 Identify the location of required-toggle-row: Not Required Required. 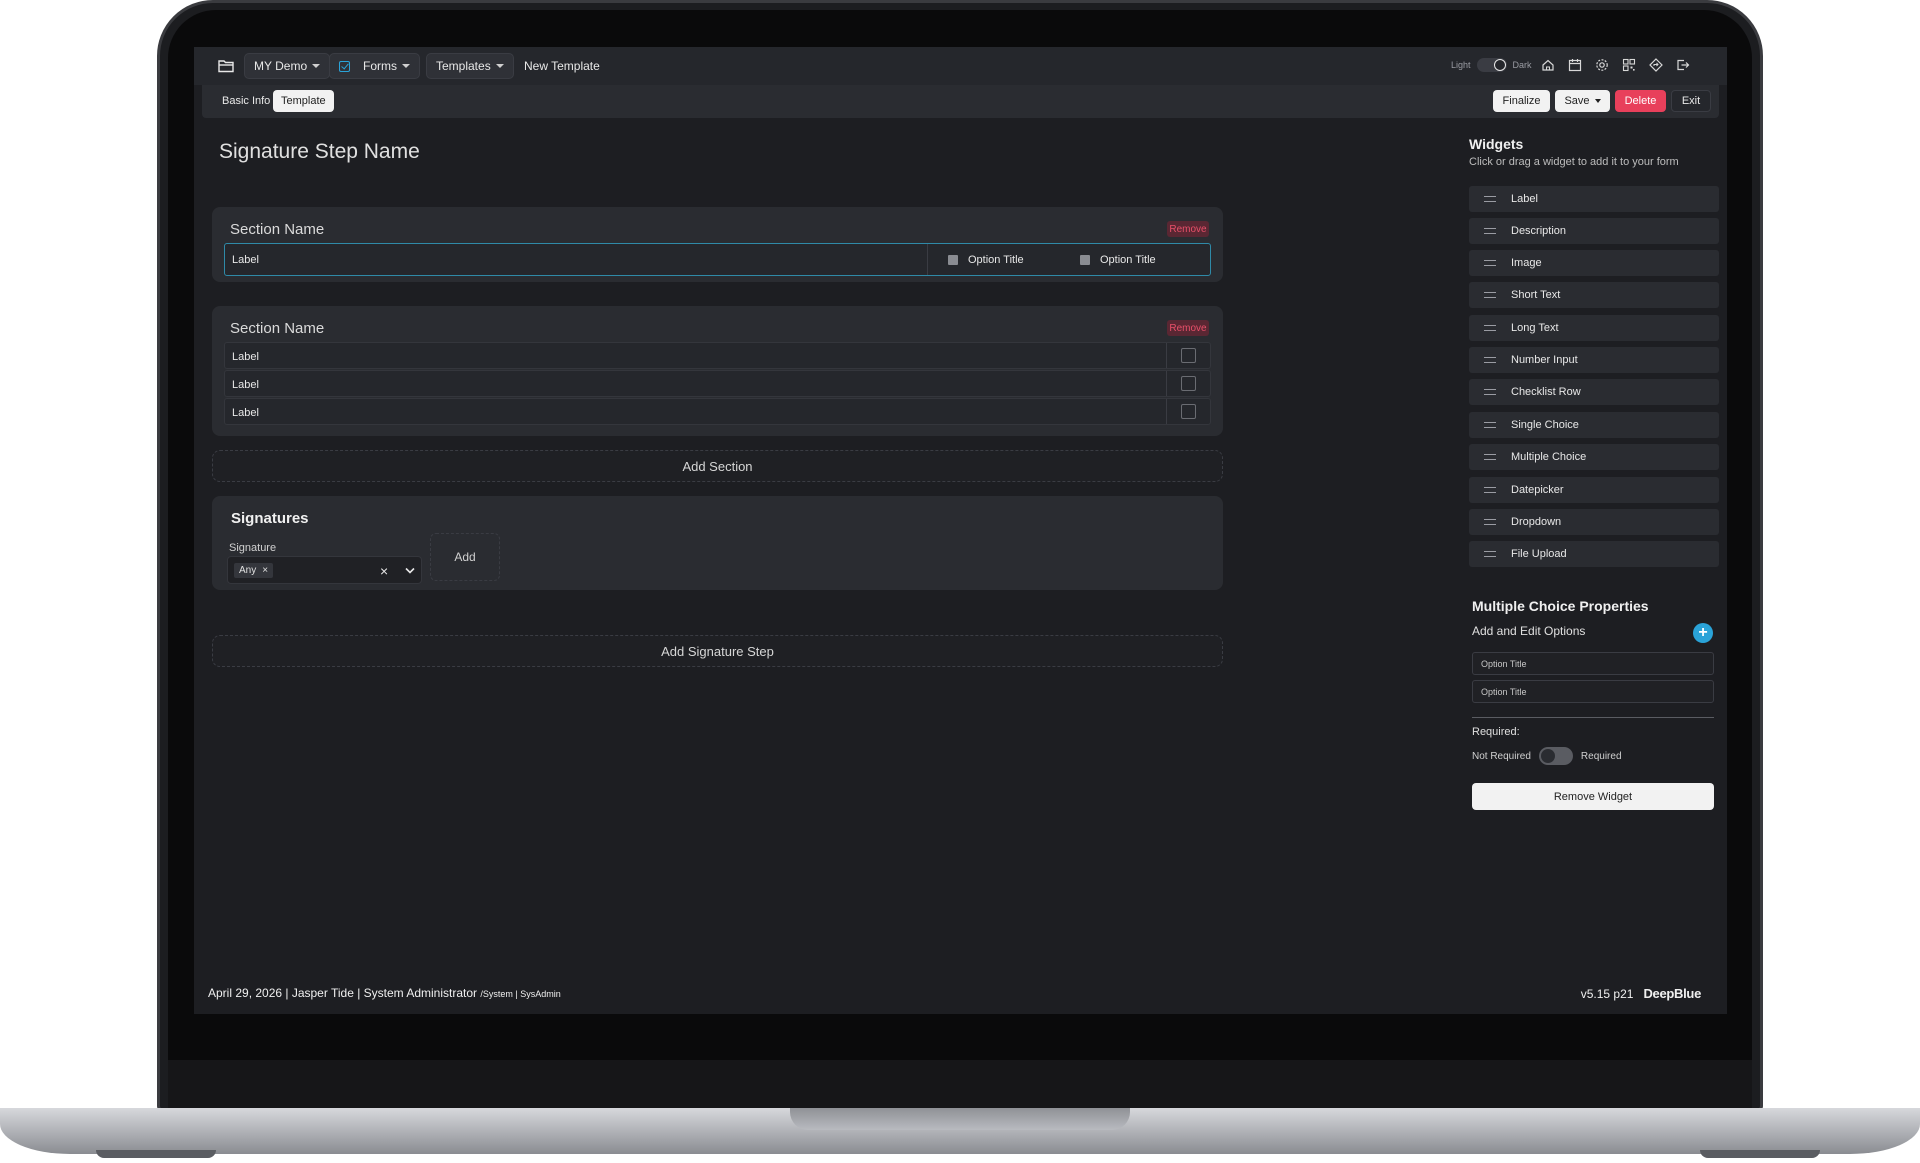
(1547, 756).